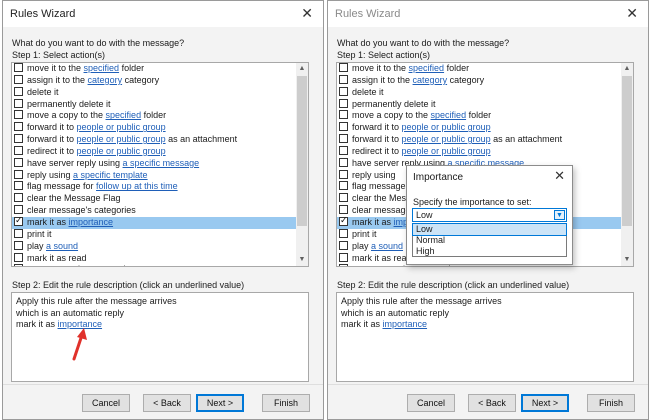 The height and width of the screenshot is (420, 650). What do you see at coordinates (160, 258) in the screenshot?
I see `action-row: mark it as read` at bounding box center [160, 258].